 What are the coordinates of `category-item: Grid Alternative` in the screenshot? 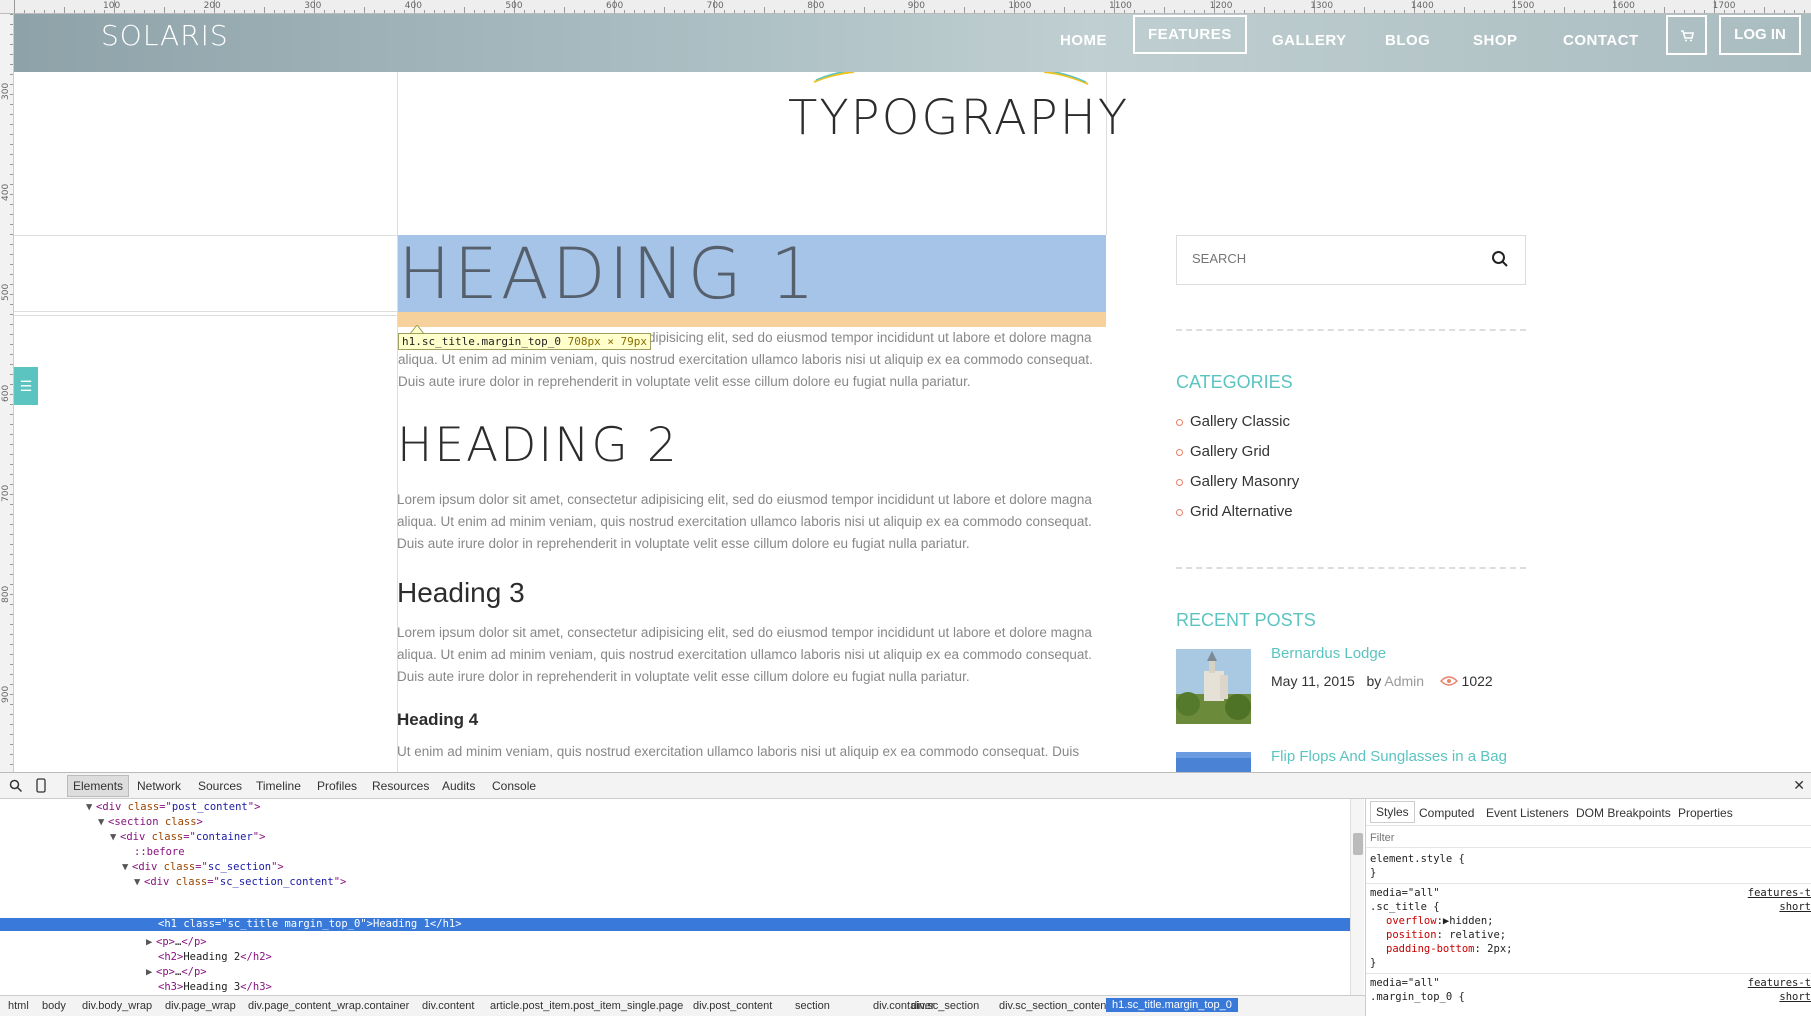 It's located at (1234, 511).